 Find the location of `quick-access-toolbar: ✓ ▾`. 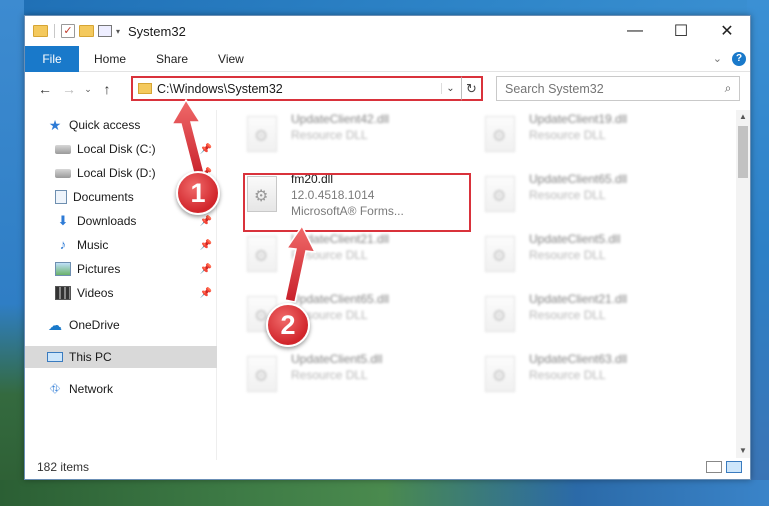

quick-access-toolbar: ✓ ▾ is located at coordinates (72, 31).